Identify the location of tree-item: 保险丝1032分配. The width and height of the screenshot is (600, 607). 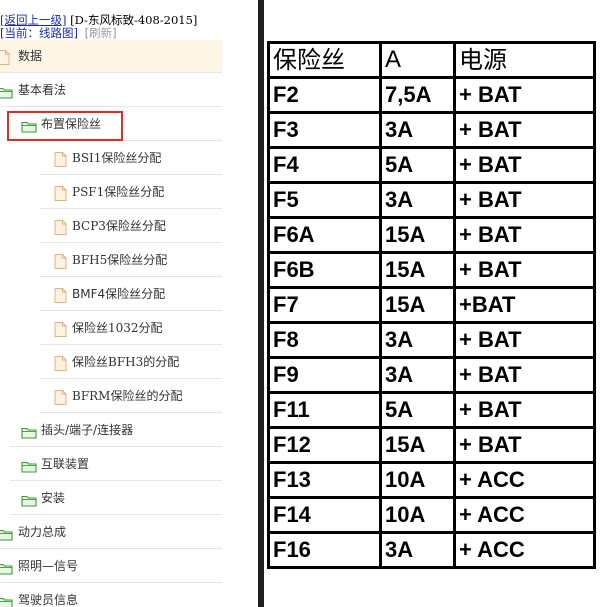
(131, 328).